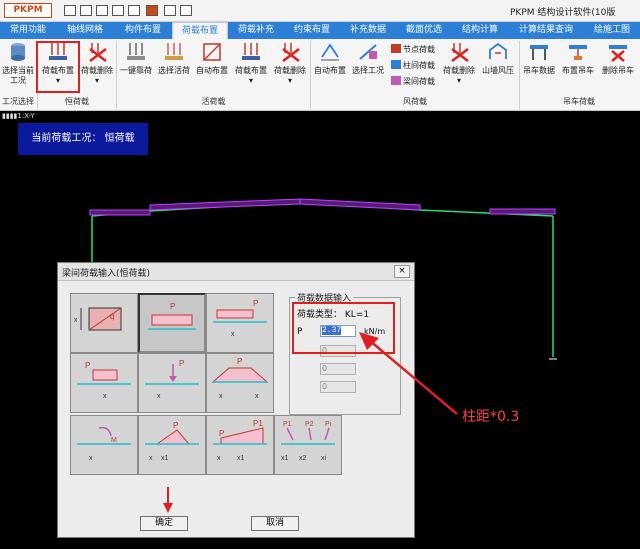 The width and height of the screenshot is (640, 549). What do you see at coordinates (312, 30) in the screenshot?
I see `tab-constraint: 约束布置` at bounding box center [312, 30].